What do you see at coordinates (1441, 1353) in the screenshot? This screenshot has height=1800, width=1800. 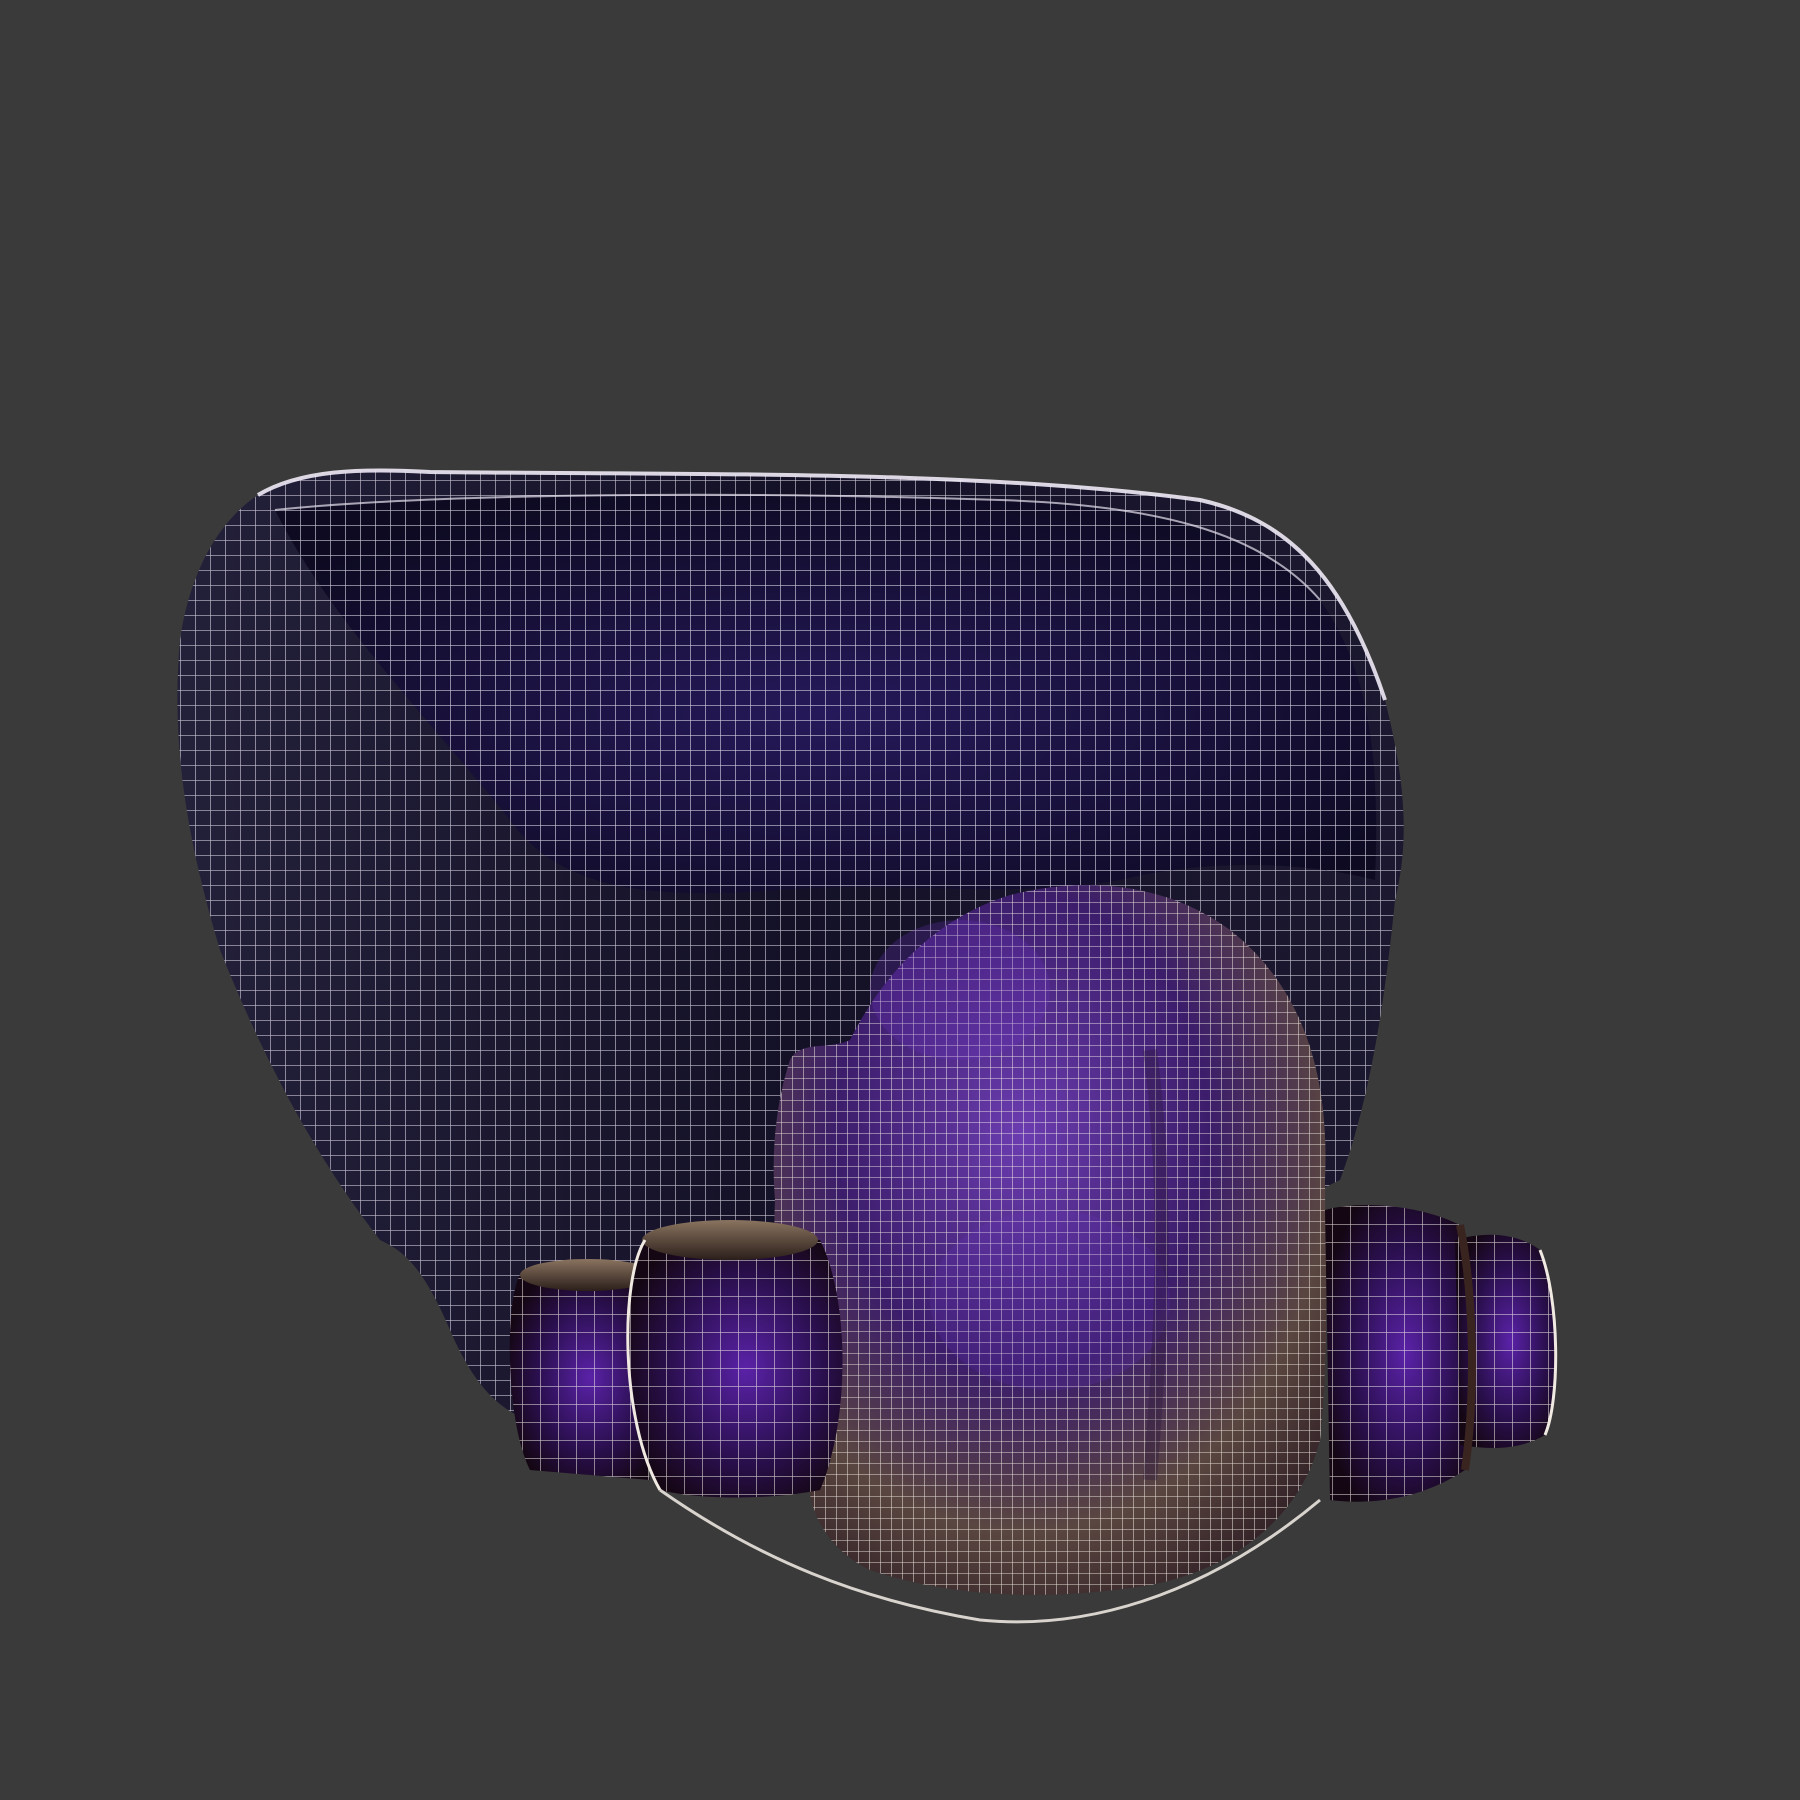 I see `right-filter-cartridge` at bounding box center [1441, 1353].